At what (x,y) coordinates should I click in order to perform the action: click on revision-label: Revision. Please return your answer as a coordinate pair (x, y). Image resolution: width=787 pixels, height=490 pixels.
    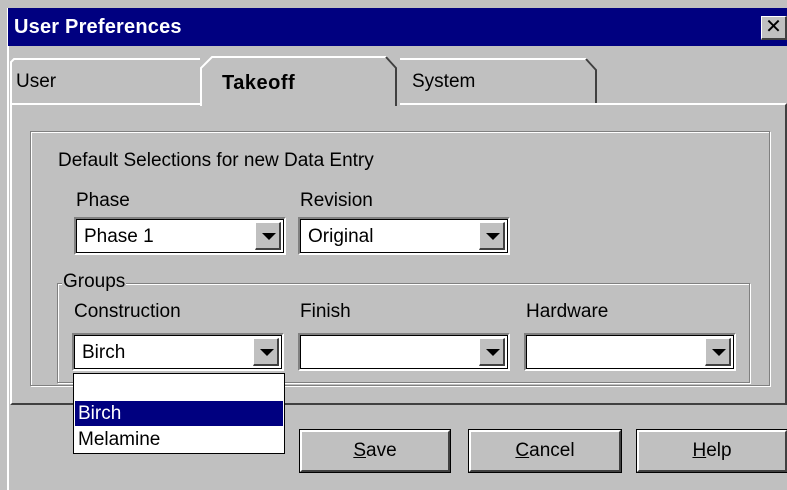
    Looking at the image, I should click on (336, 200).